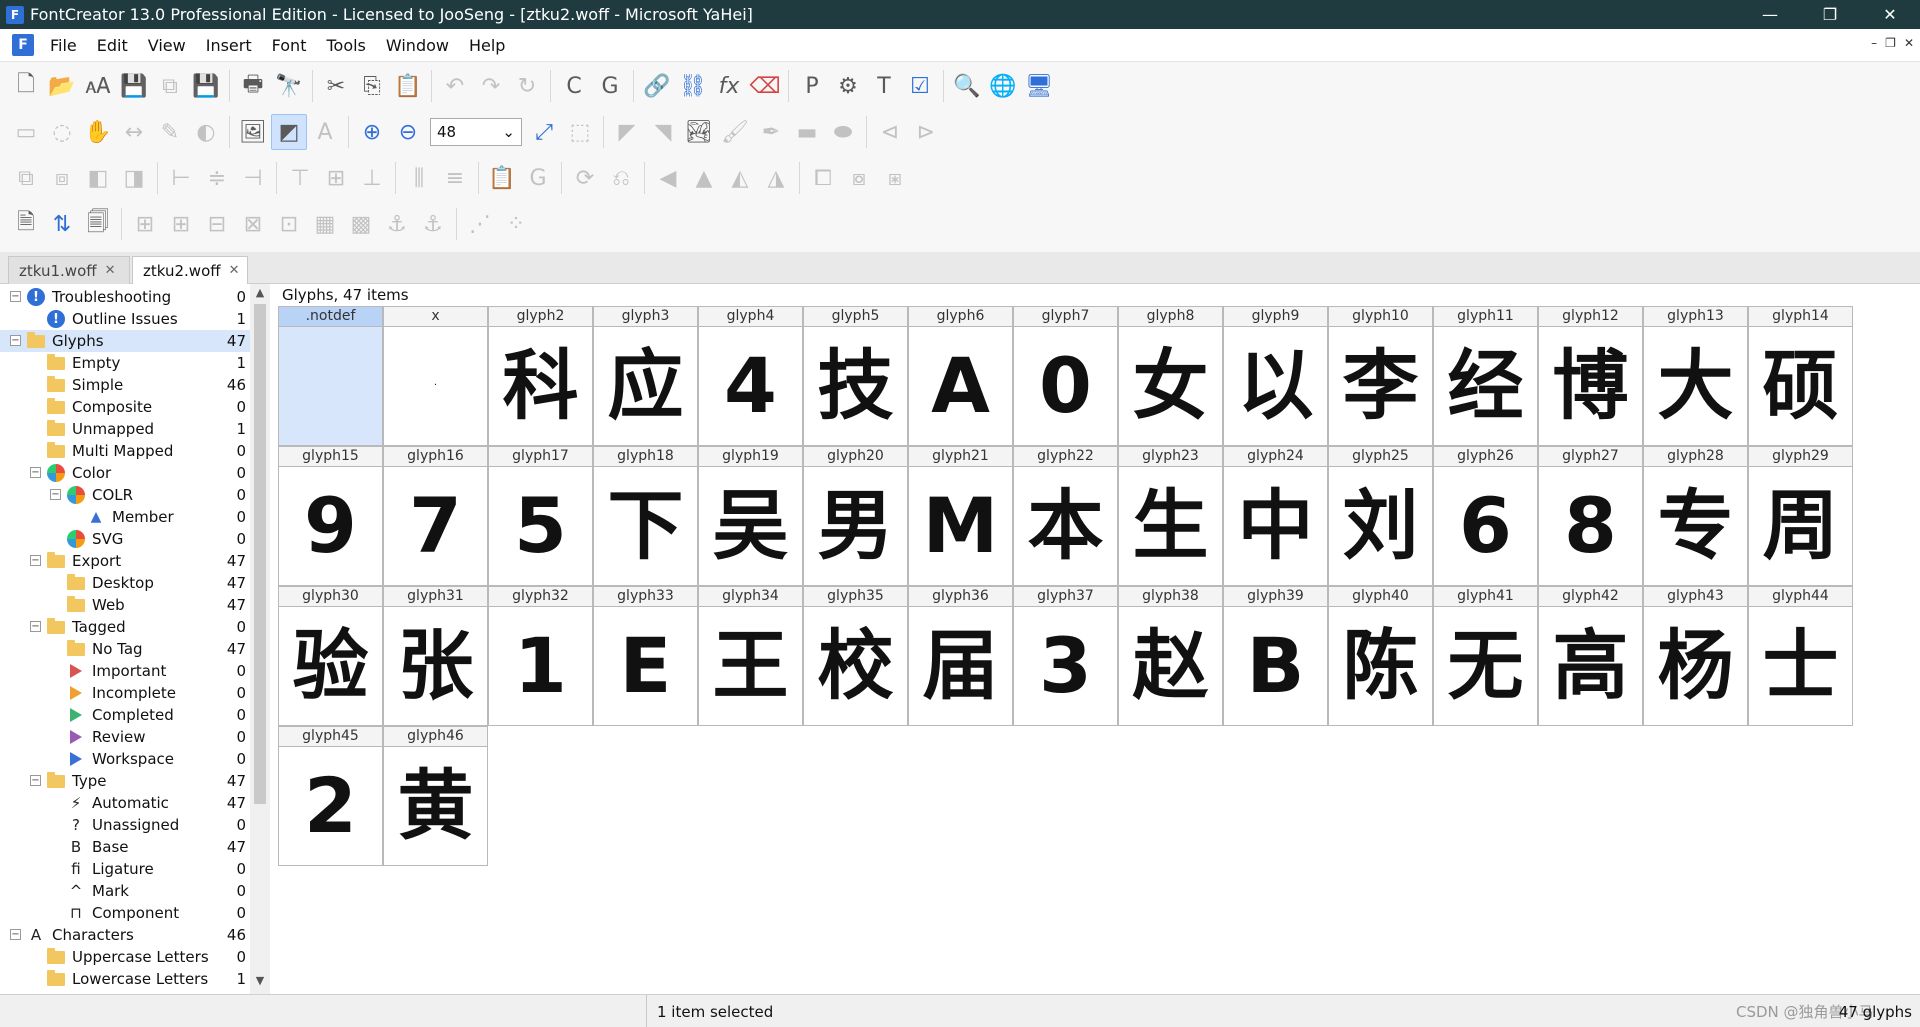 This screenshot has height=1027, width=1920. What do you see at coordinates (125, 913) in the screenshot?
I see `tree-item: ⊓ Component 0` at bounding box center [125, 913].